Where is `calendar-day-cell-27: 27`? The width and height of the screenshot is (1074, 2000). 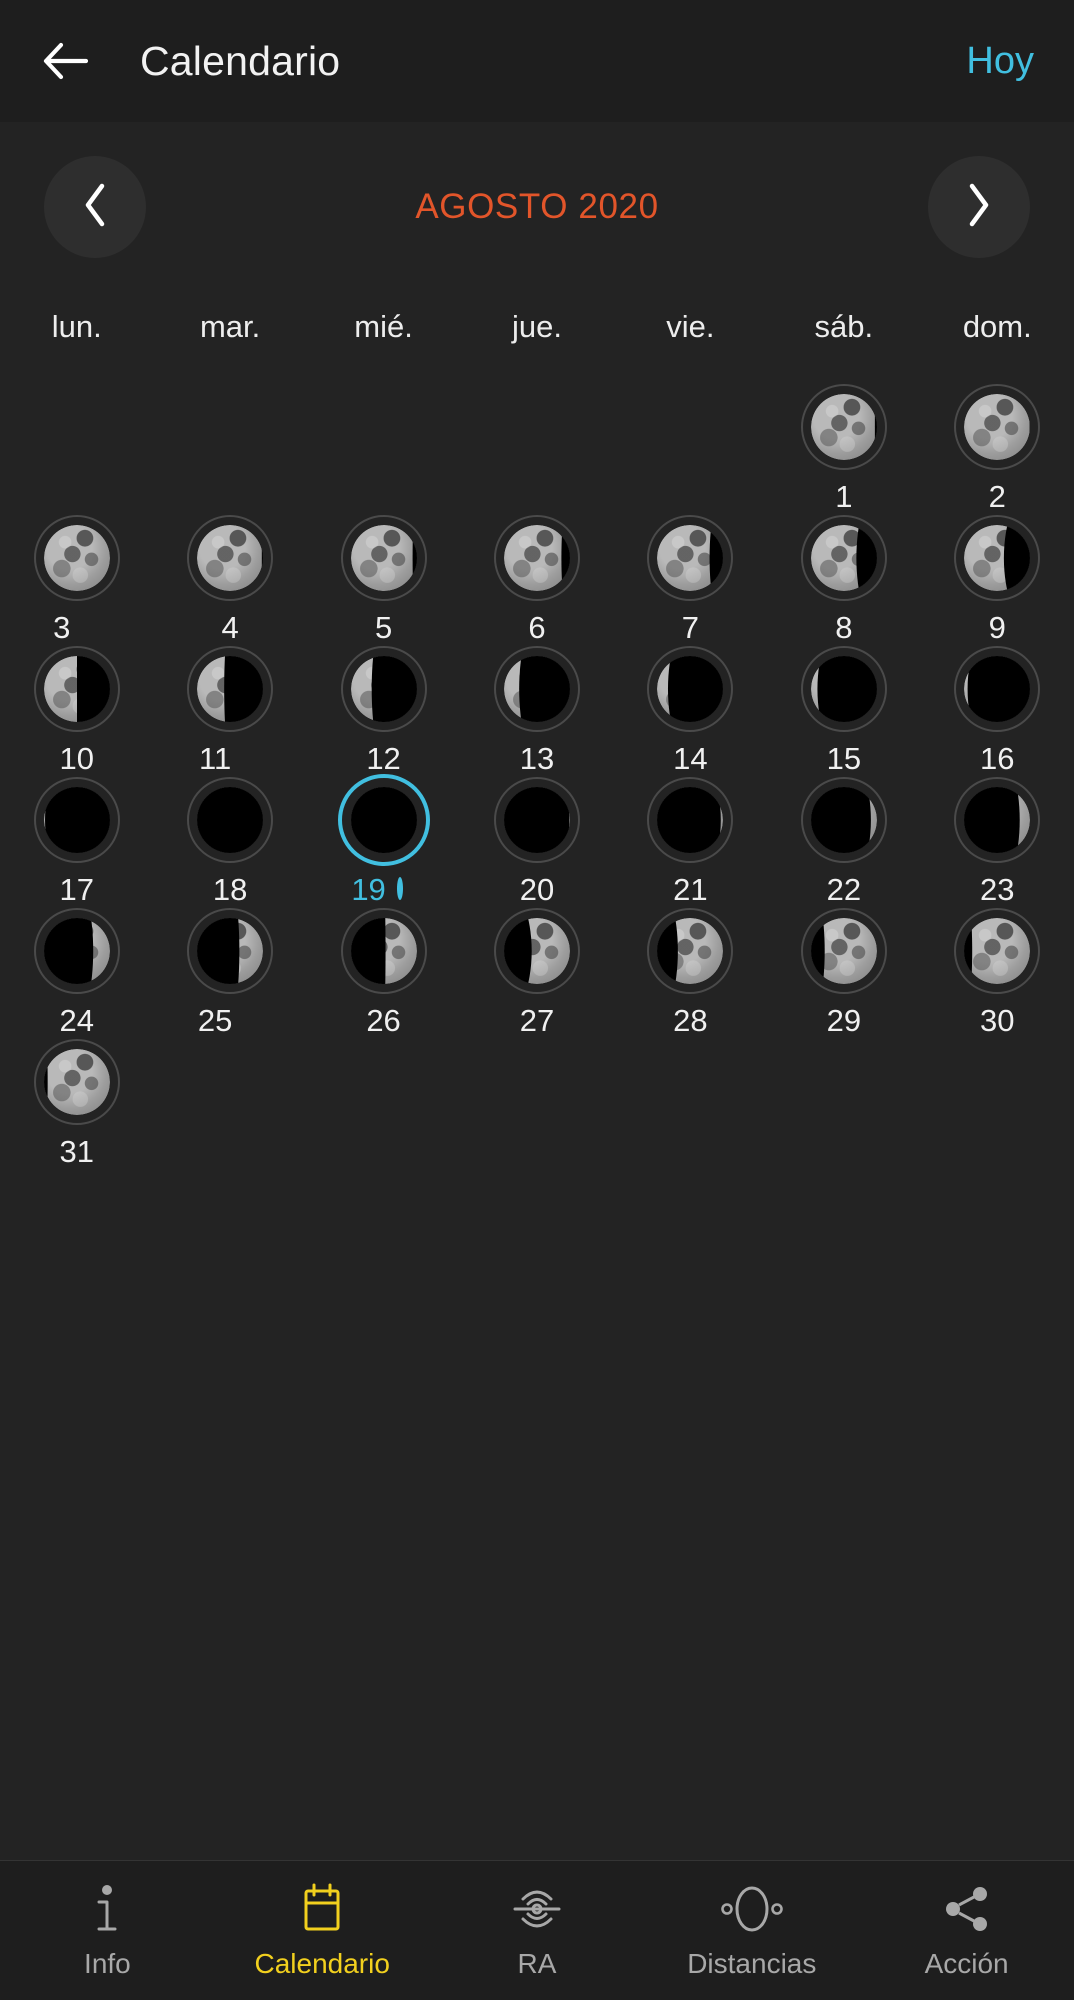 calendar-day-cell-27: 27 is located at coordinates (536, 973).